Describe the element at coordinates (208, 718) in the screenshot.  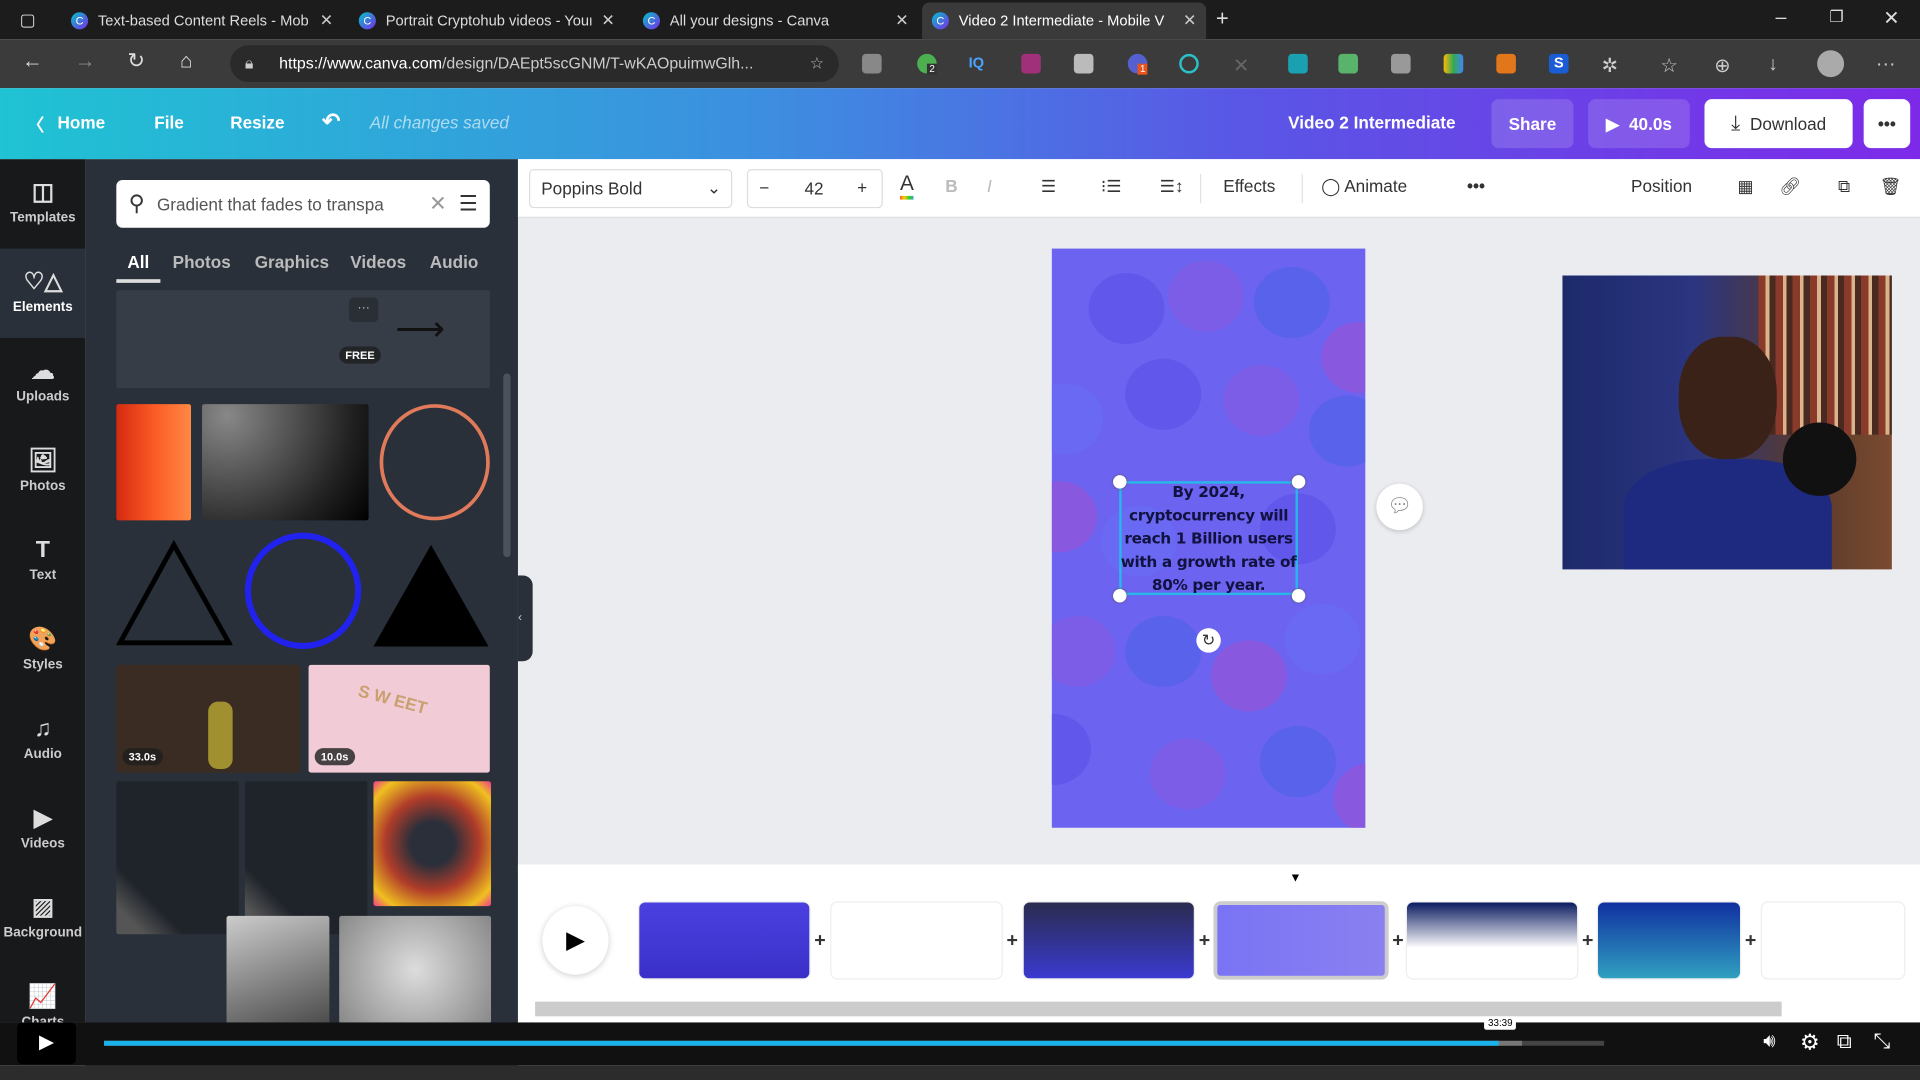
I see `video-thumb: 33.0s` at that location.